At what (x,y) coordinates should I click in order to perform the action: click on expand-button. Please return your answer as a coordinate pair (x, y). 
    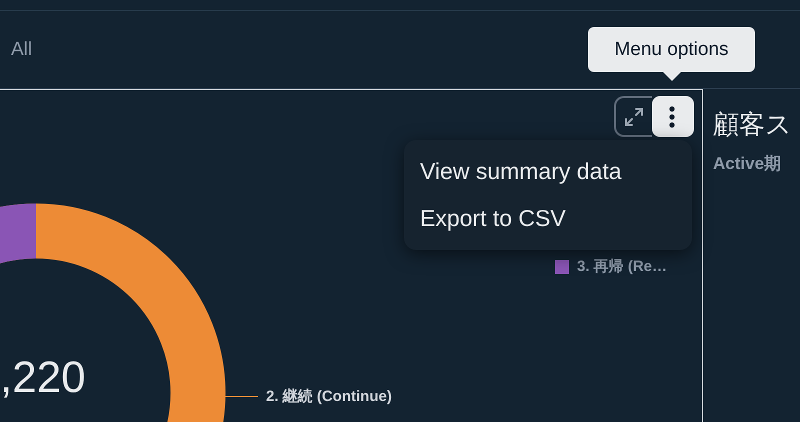
    Looking at the image, I should click on (633, 116).